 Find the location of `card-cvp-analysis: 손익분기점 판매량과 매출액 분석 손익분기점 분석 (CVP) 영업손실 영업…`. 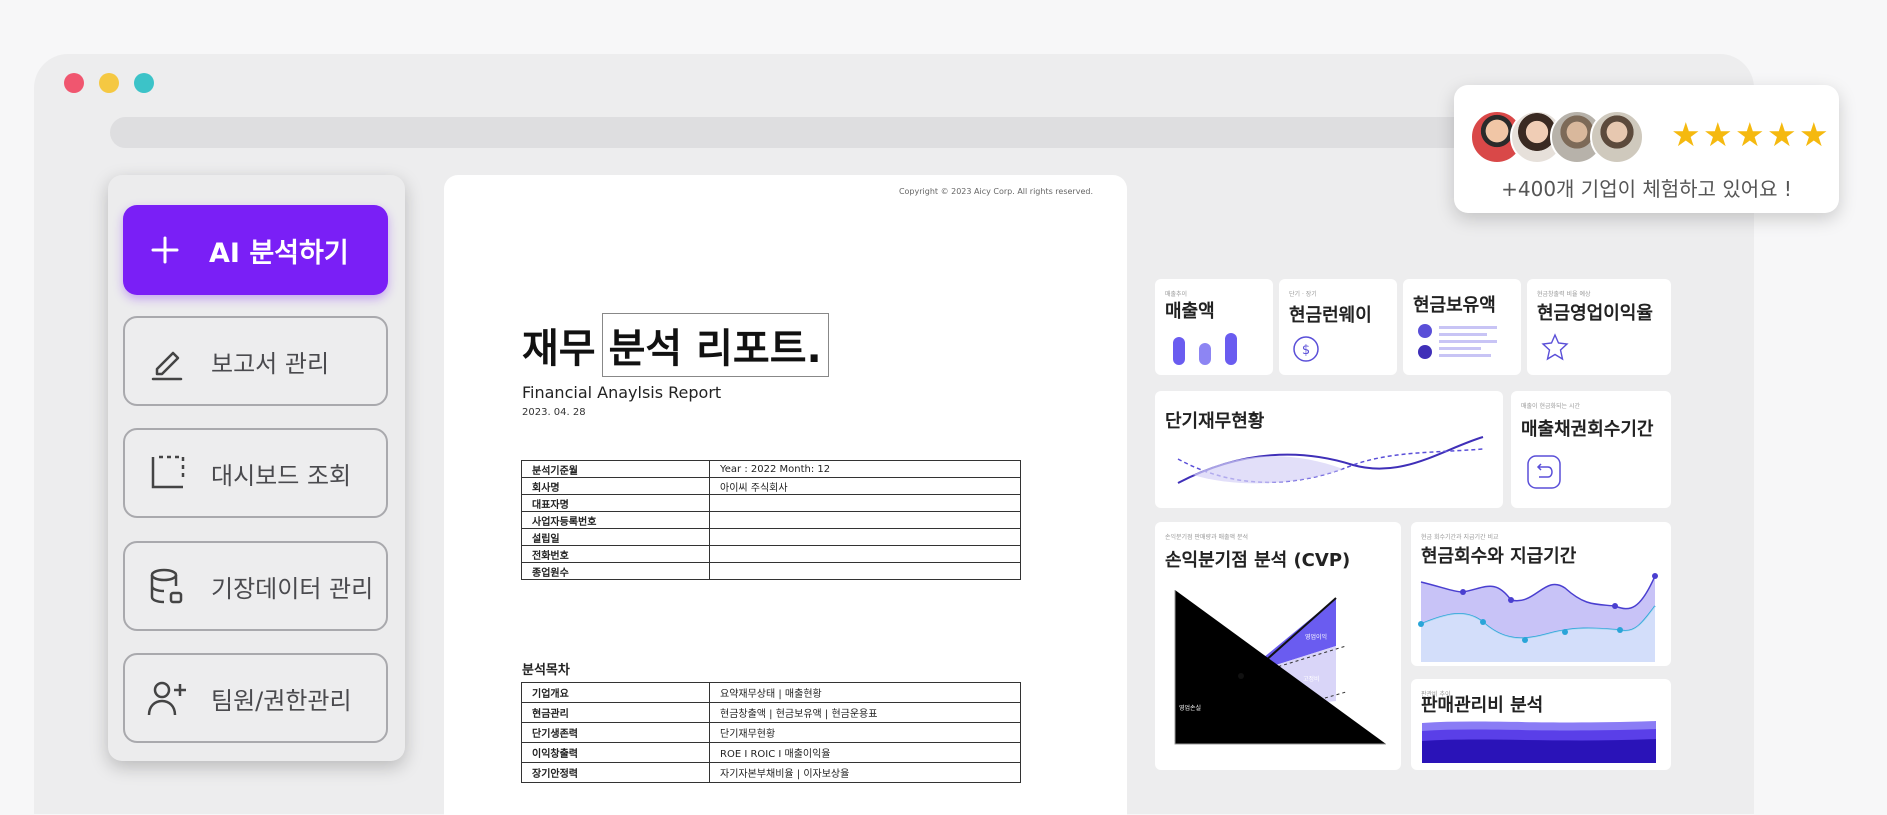

card-cvp-analysis: 손익분기점 판매량과 매출액 분석 손익분기점 분석 (CVP) 영업손실 영업… is located at coordinates (1278, 646).